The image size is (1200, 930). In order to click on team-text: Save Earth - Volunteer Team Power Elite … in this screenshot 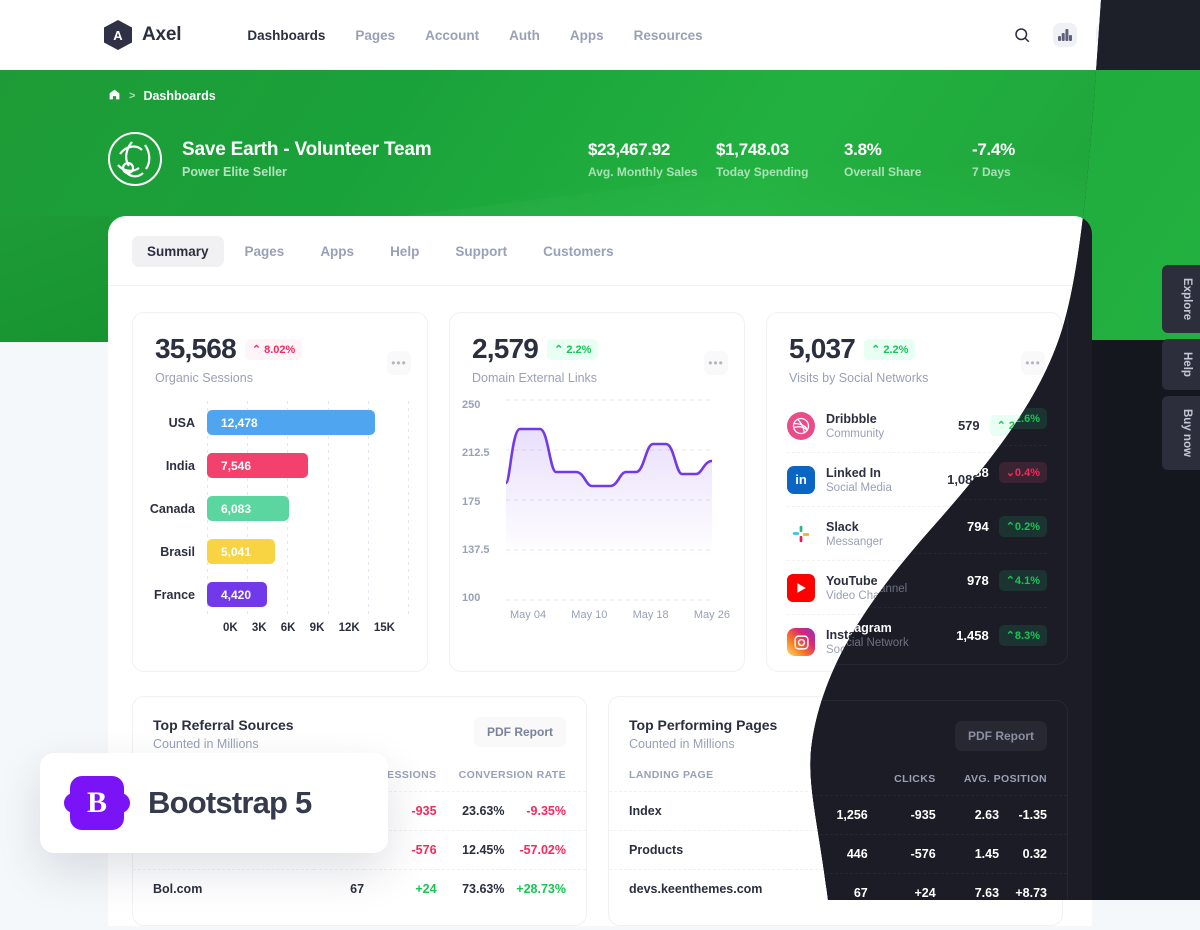, I will do `click(307, 159)`.